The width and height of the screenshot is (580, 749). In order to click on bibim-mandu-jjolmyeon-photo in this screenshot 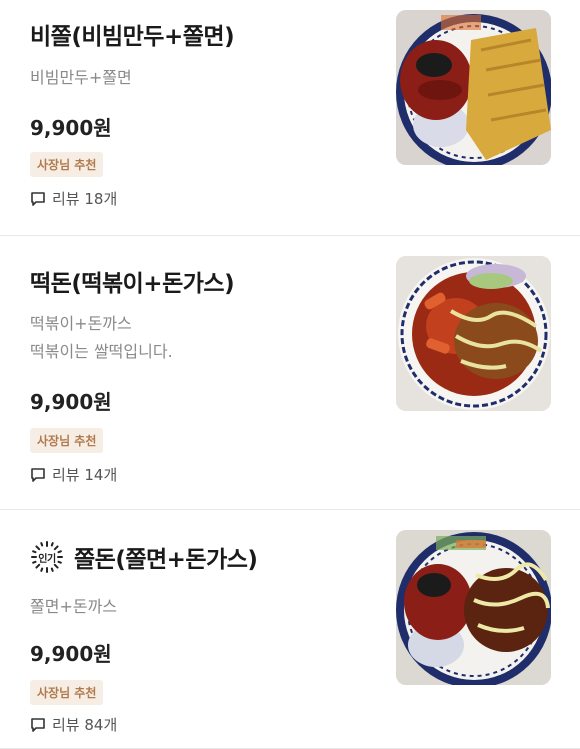, I will do `click(473, 87)`.